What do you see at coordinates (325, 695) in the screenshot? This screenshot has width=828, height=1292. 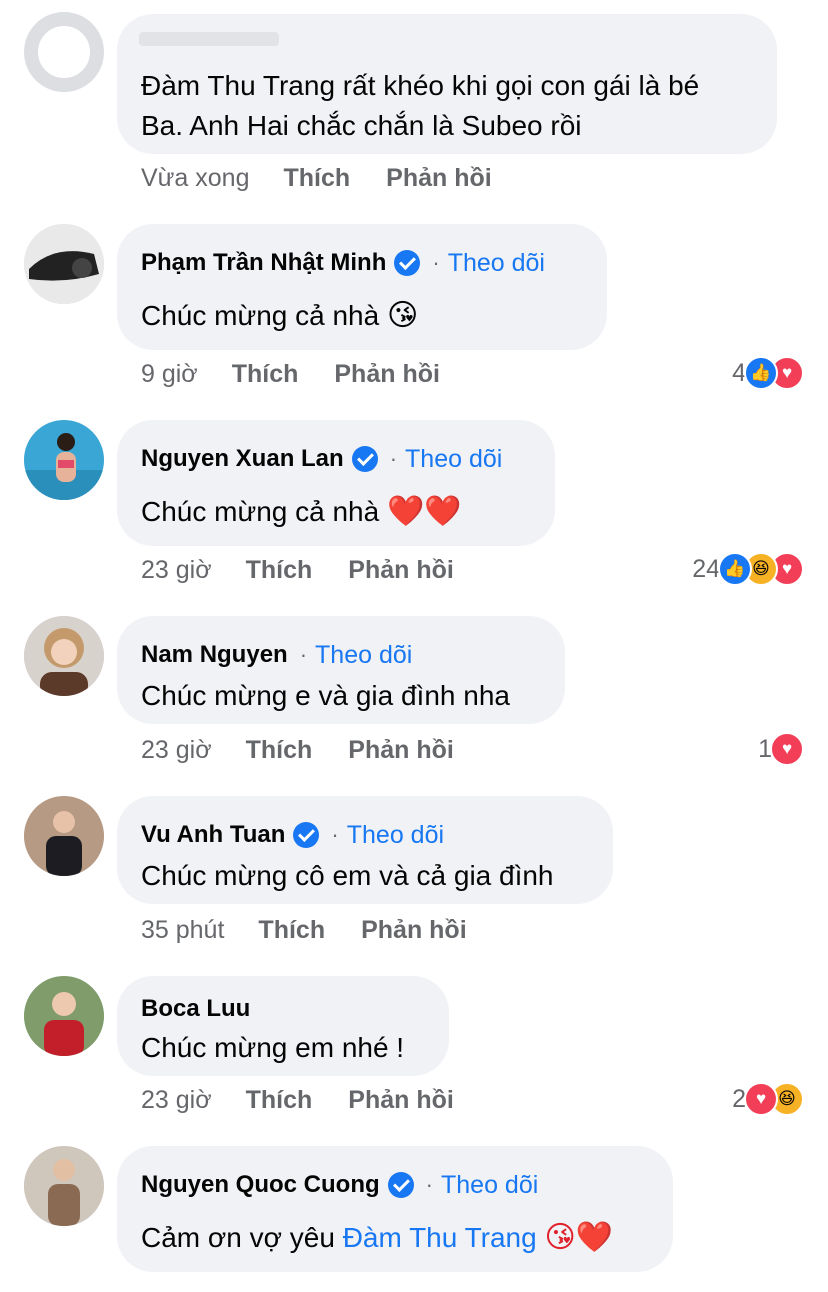 I see `comment-text: Chúc mừng e và gia đình nha` at bounding box center [325, 695].